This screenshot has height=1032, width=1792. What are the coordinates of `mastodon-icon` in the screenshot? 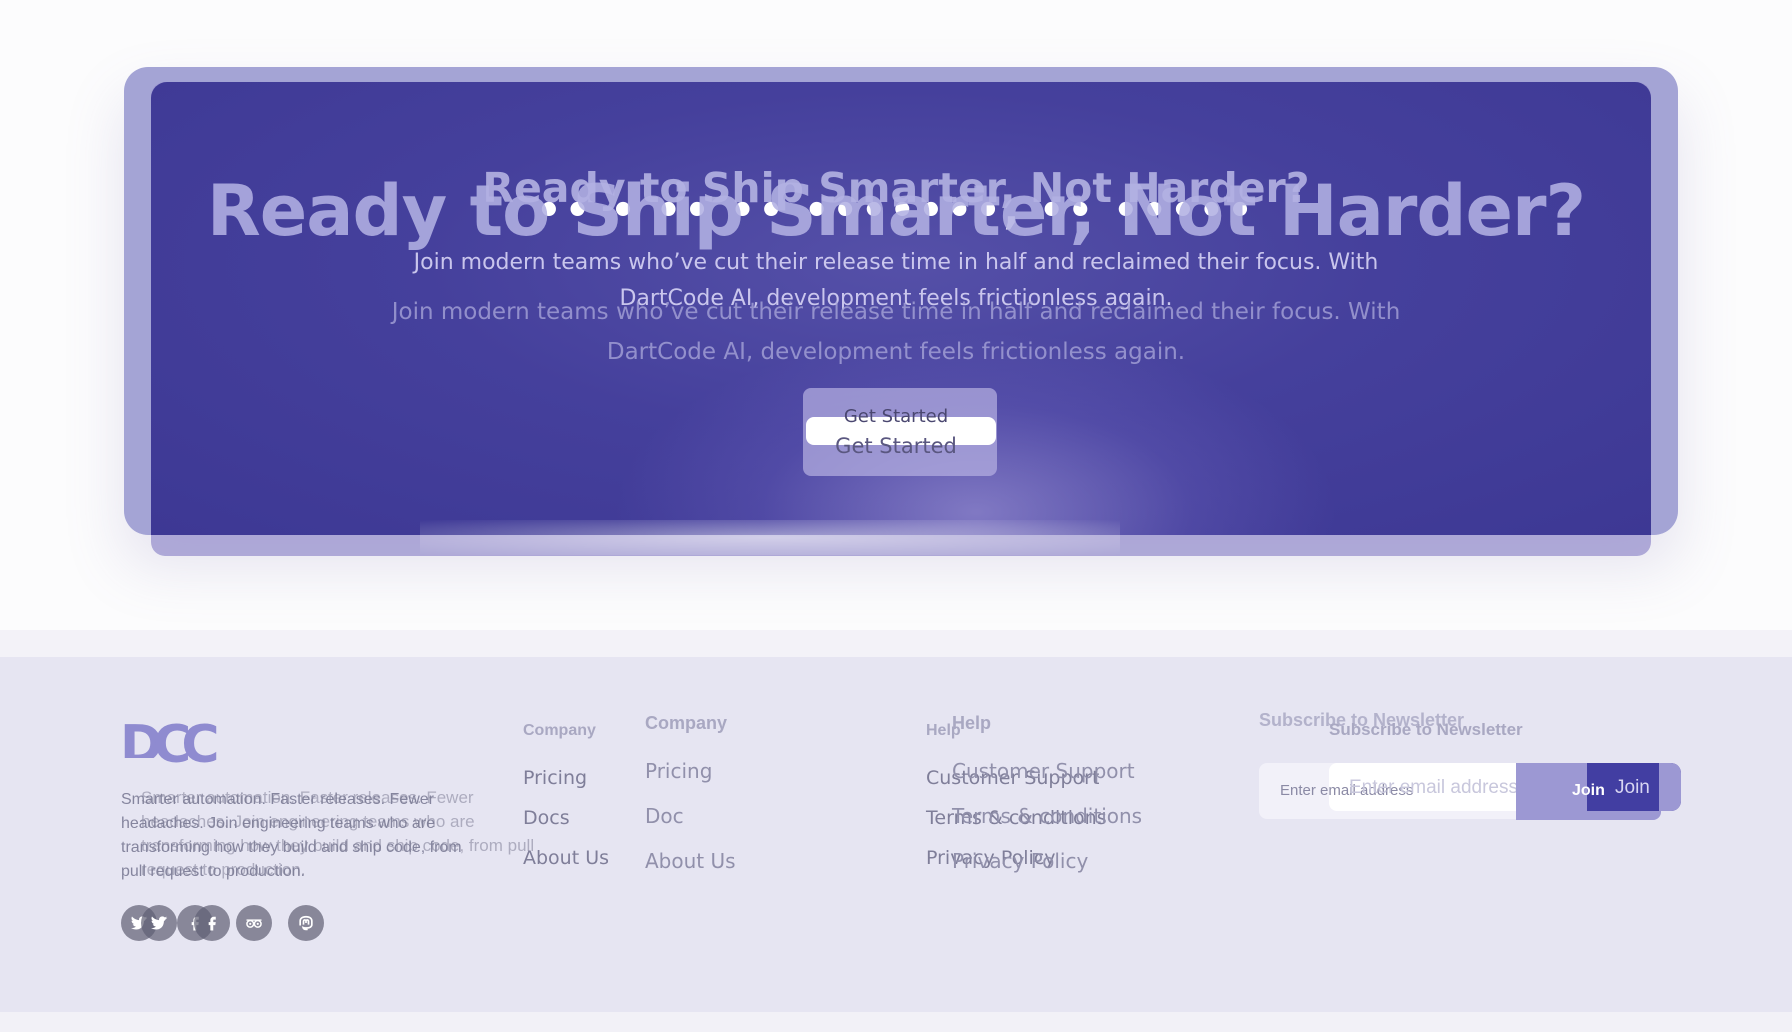 It's located at (306, 923).